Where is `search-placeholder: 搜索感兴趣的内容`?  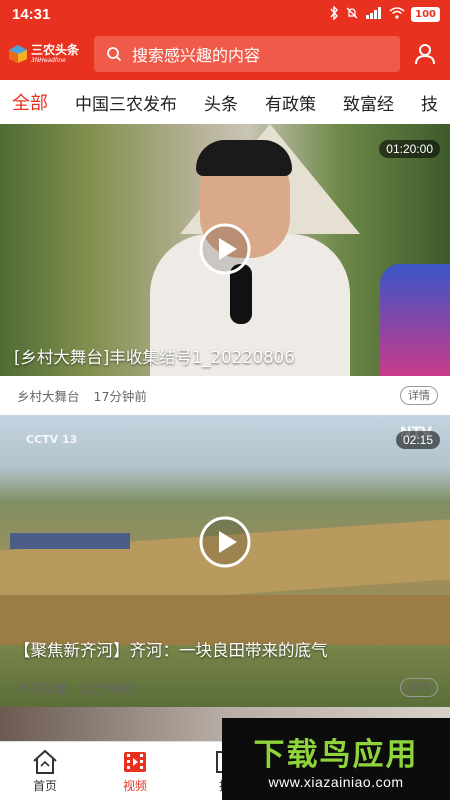
search-placeholder: 搜索感兴趣的内容 is located at coordinates (196, 55).